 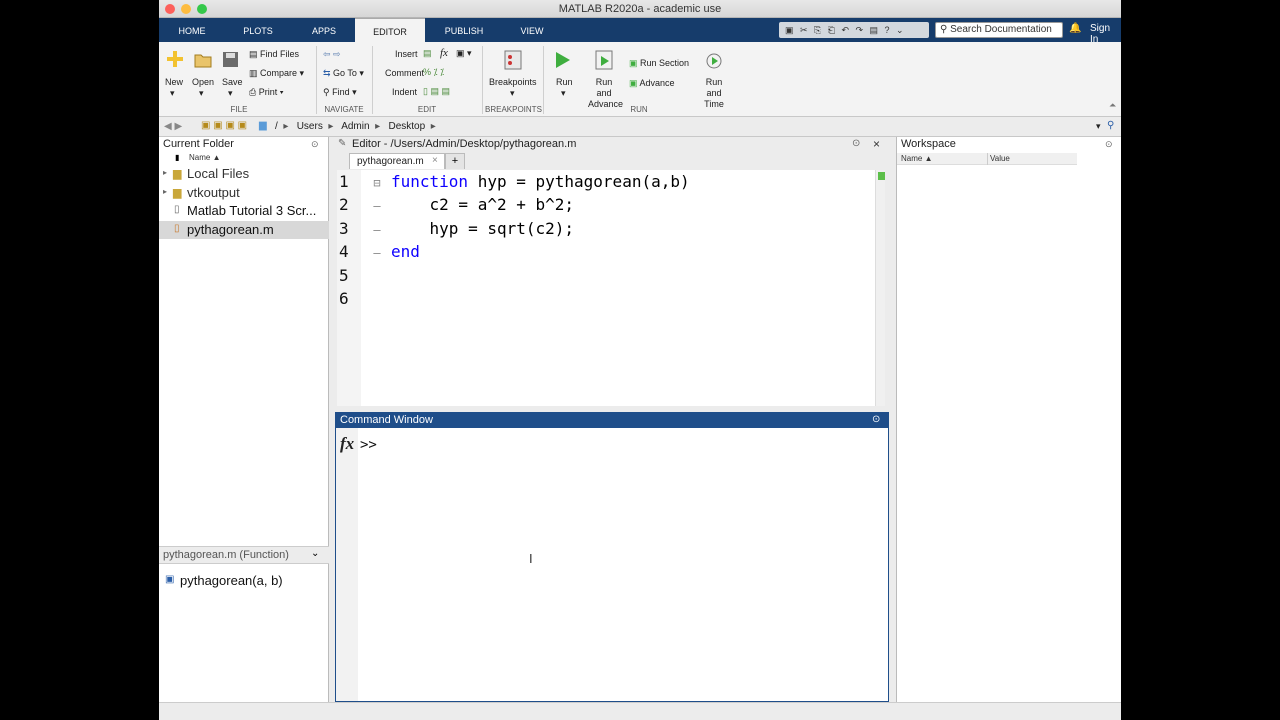 What do you see at coordinates (856, 143) in the screenshot?
I see `editor-menu-icon: ⊙` at bounding box center [856, 143].